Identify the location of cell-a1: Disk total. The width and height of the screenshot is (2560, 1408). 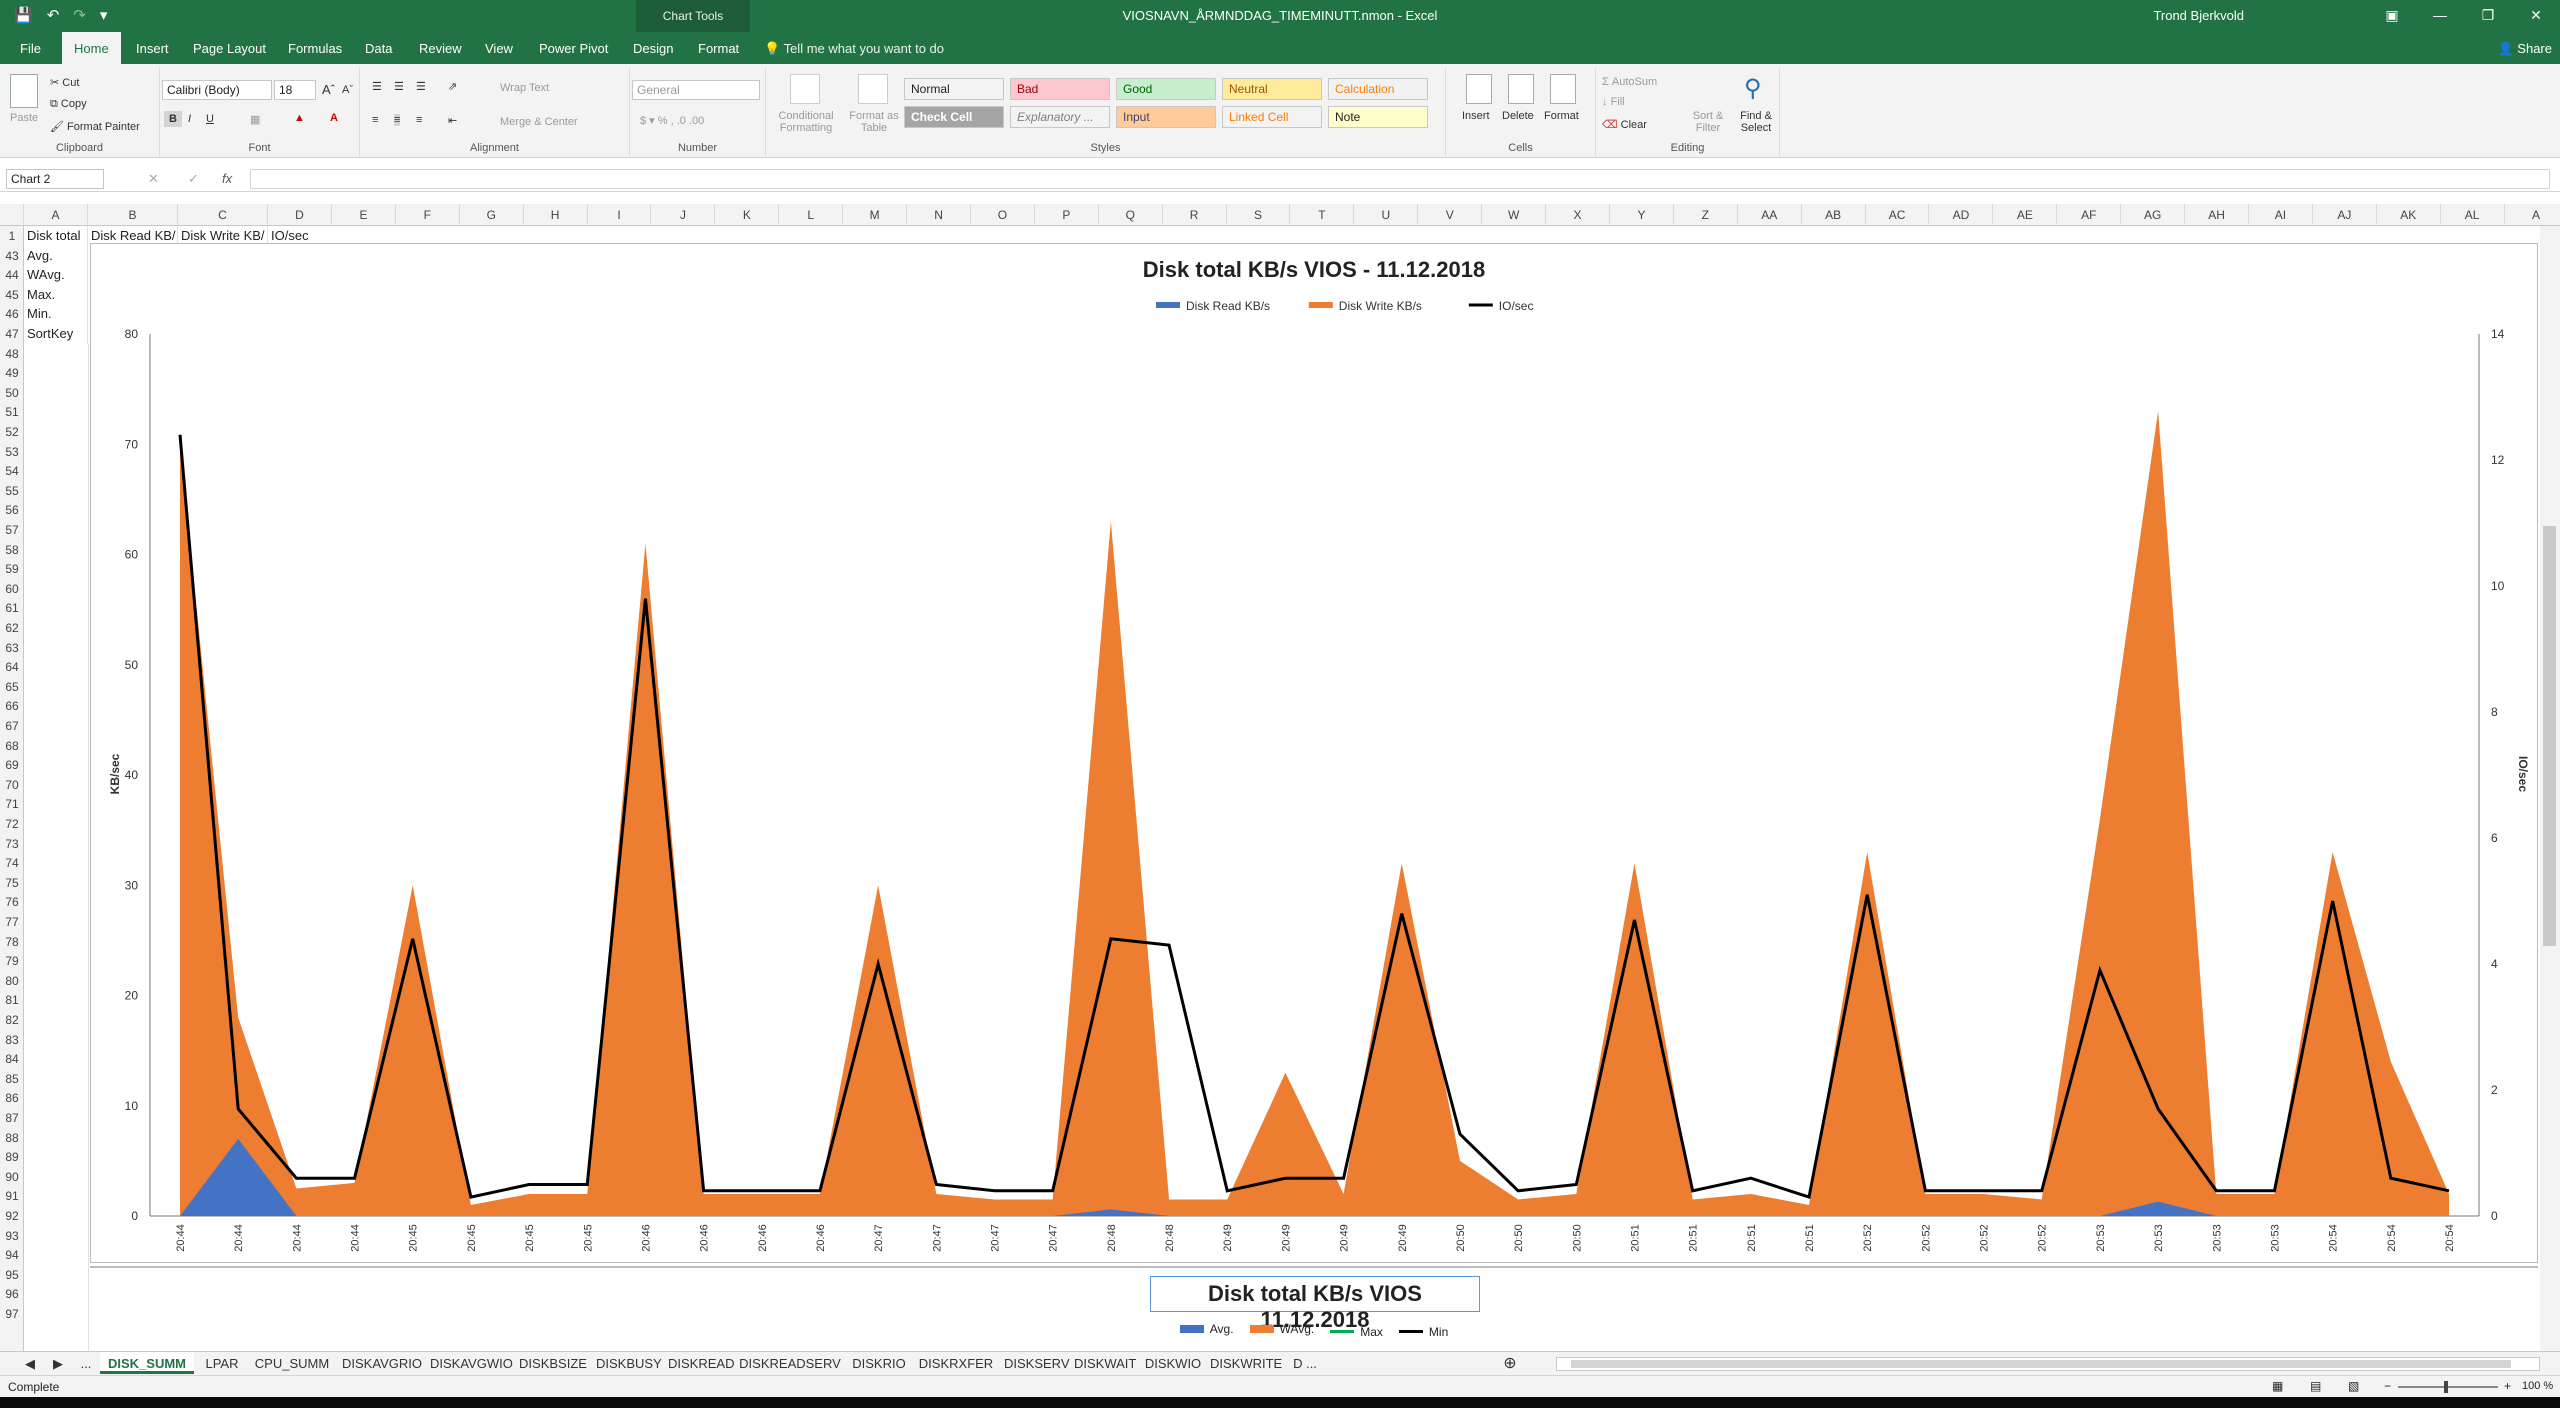
(56, 236).